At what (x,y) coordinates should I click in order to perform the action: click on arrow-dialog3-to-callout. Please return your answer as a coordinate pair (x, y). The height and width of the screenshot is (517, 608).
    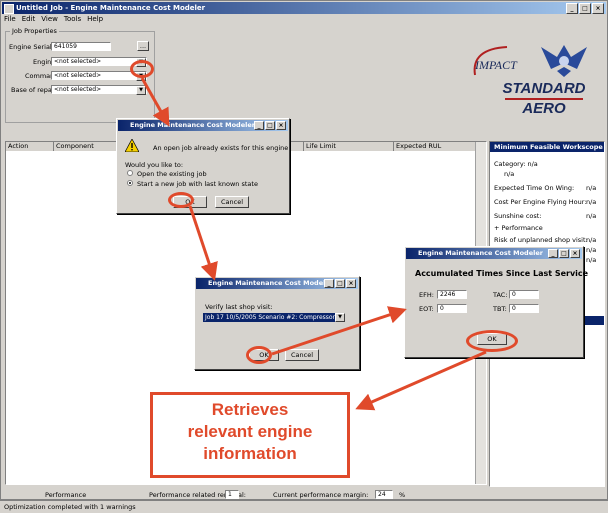
    Looking at the image, I should click on (421, 380).